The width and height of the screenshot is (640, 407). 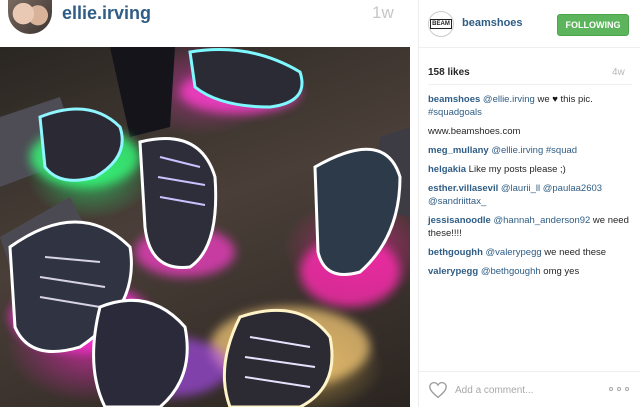 What do you see at coordinates (561, 150) in the screenshot?
I see `comment-hashtag: #squad` at bounding box center [561, 150].